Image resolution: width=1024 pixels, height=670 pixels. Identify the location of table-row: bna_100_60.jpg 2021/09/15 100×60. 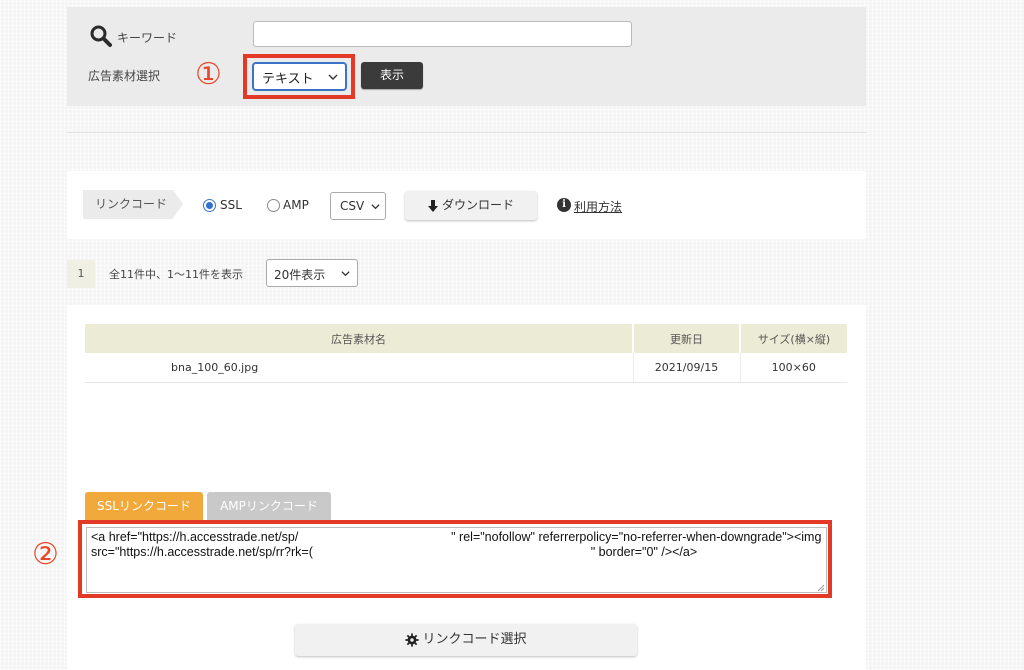
(466, 368).